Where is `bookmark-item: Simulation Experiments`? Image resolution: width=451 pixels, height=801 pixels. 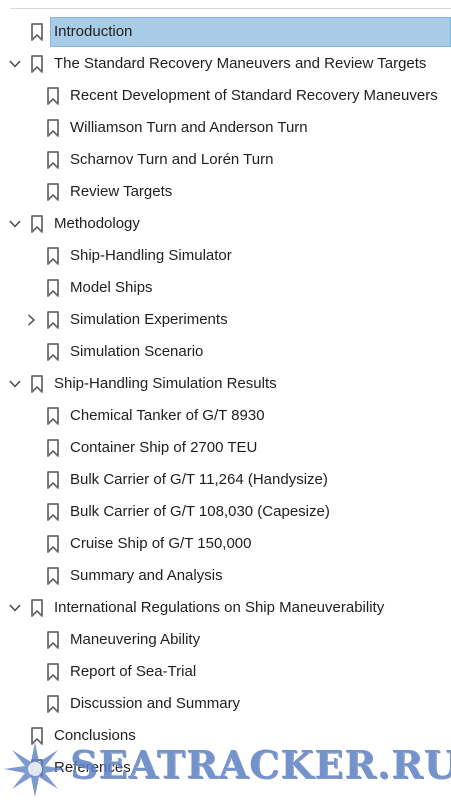 bookmark-item: Simulation Experiments is located at coordinates (225, 320).